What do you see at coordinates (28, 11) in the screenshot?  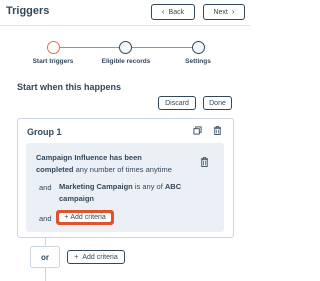 I see `page-title: Triggers` at bounding box center [28, 11].